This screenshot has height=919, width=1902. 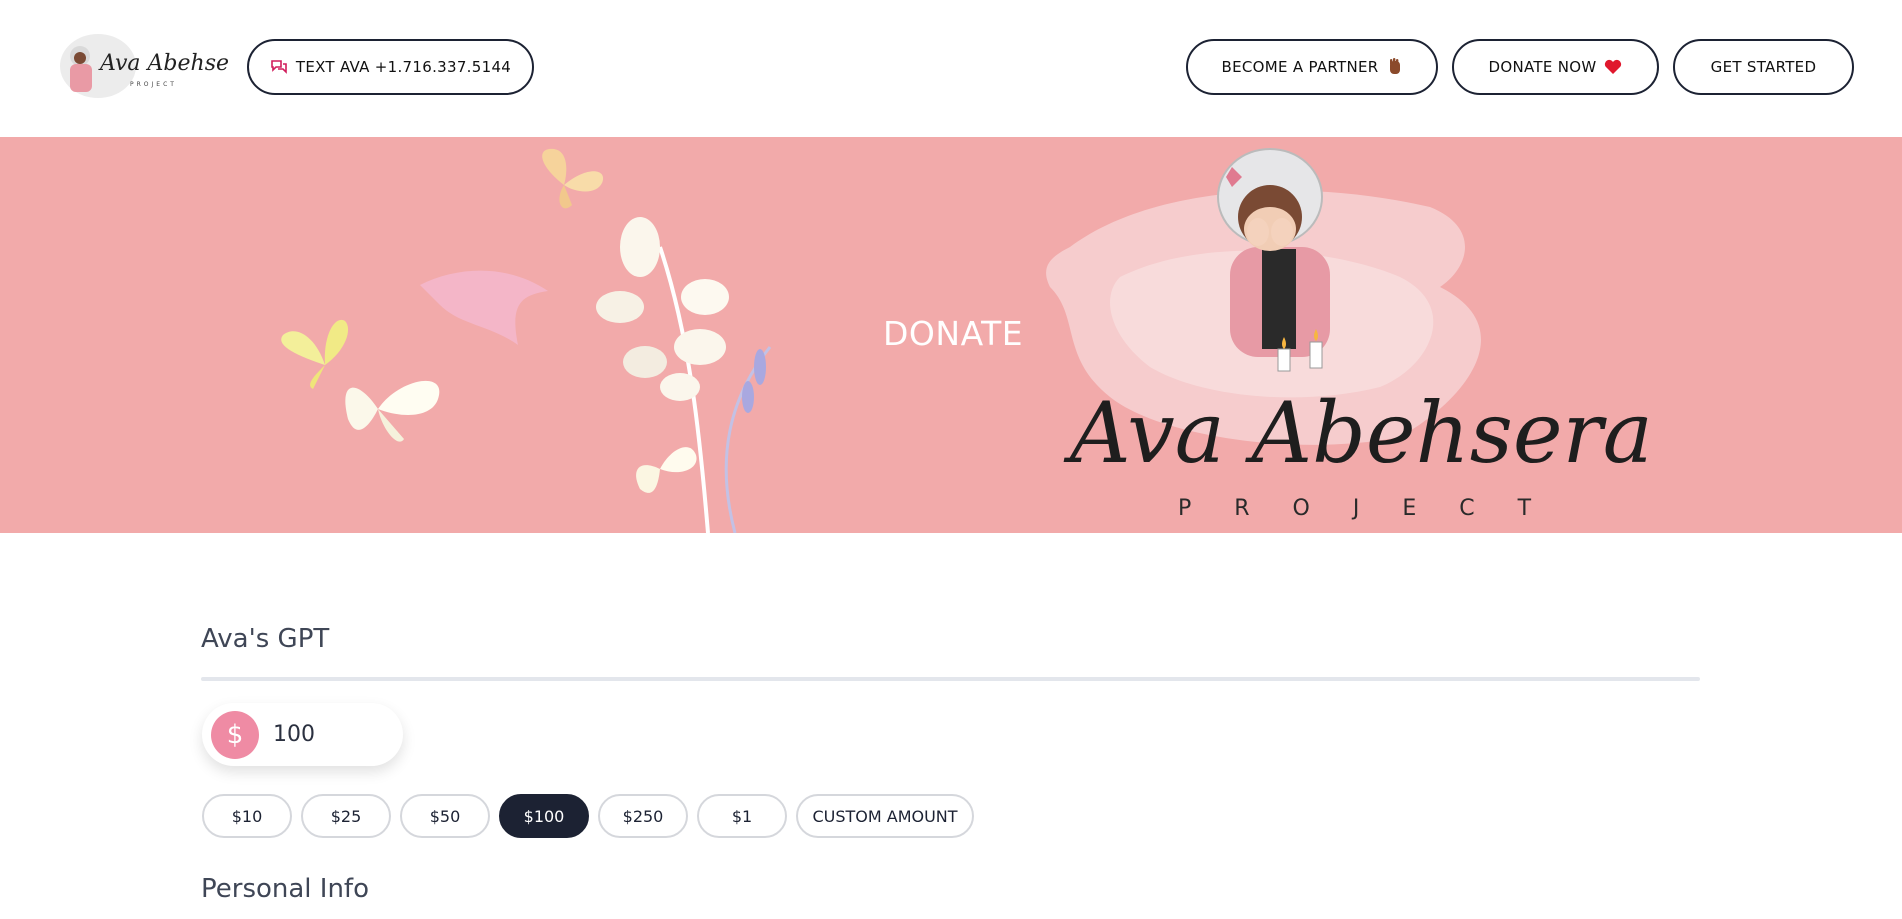 What do you see at coordinates (346, 816) in the screenshot?
I see `amount-option-25: $25` at bounding box center [346, 816].